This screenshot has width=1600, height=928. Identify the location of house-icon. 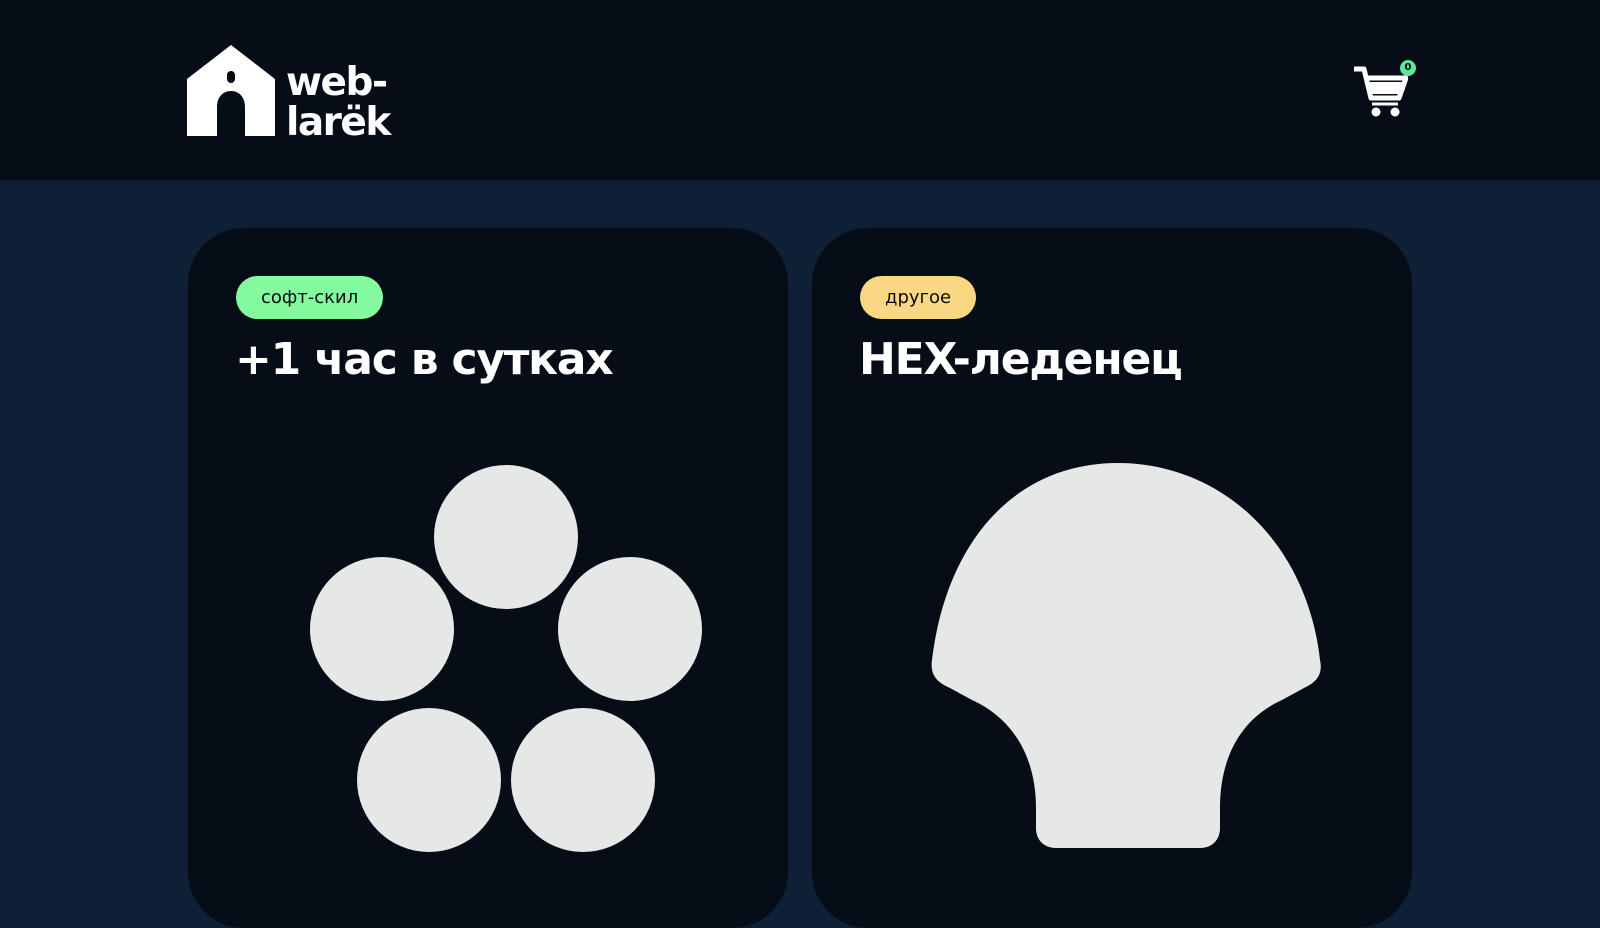
(231, 90).